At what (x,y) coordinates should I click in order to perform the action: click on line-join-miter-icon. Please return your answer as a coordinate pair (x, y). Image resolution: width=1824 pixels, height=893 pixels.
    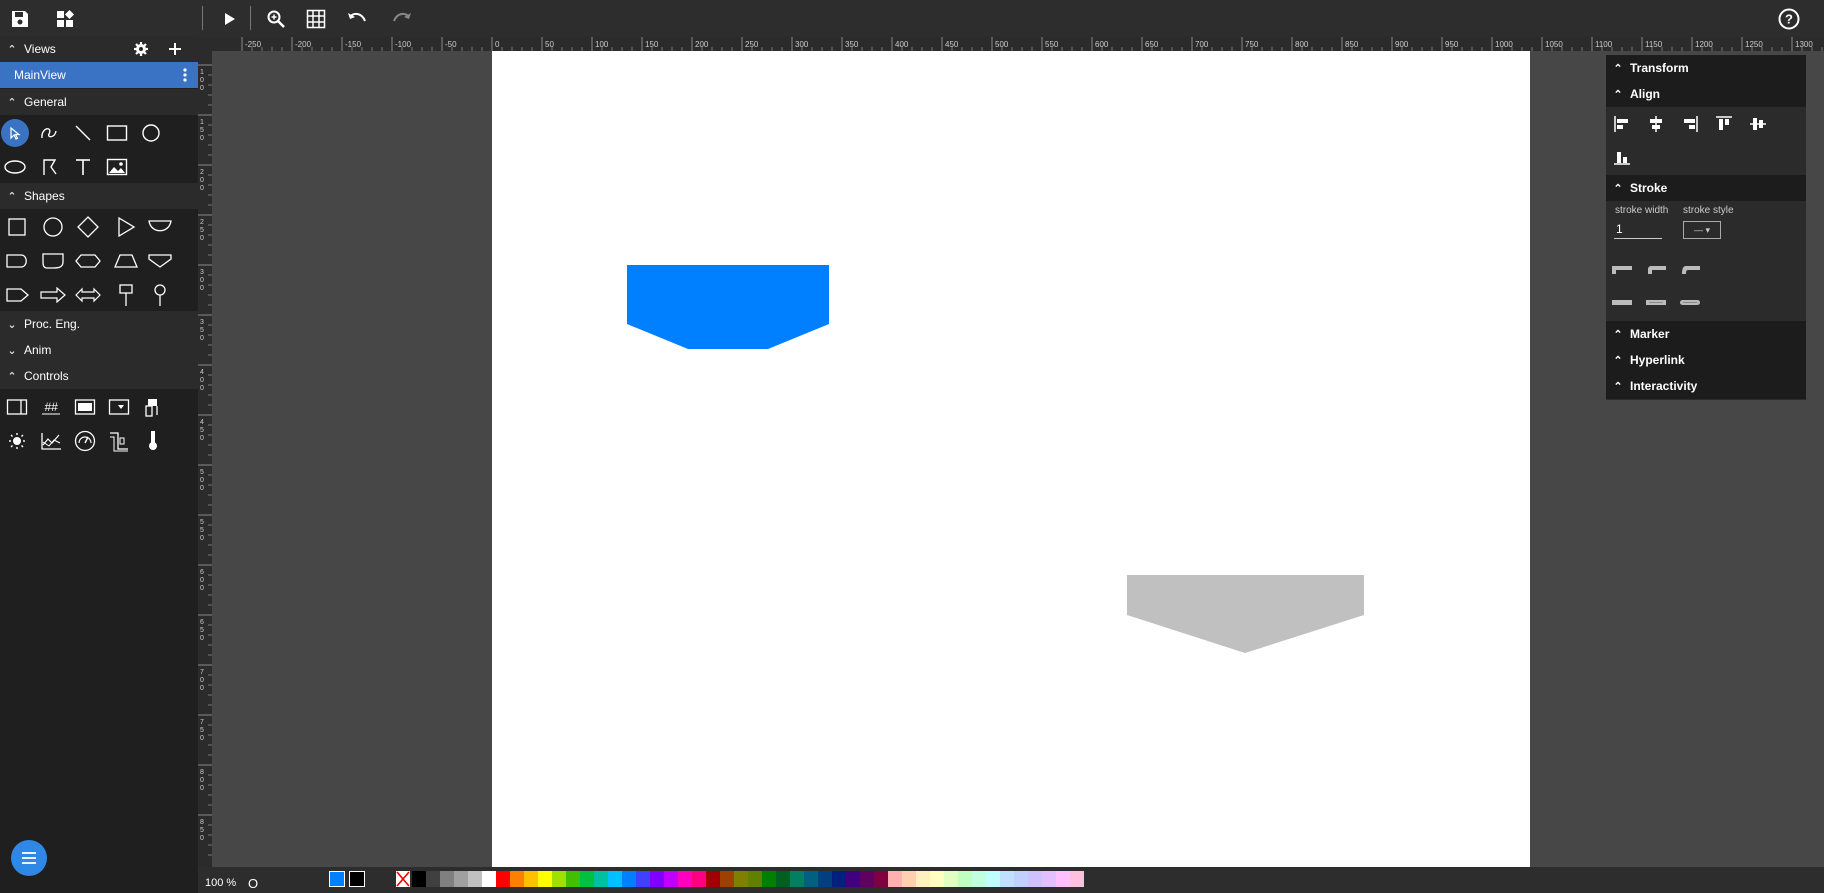
    Looking at the image, I should click on (1622, 303).